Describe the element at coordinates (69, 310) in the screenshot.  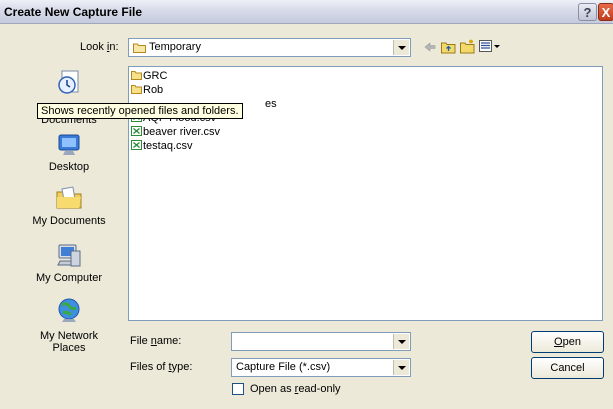
I see `network-places-icon` at that location.